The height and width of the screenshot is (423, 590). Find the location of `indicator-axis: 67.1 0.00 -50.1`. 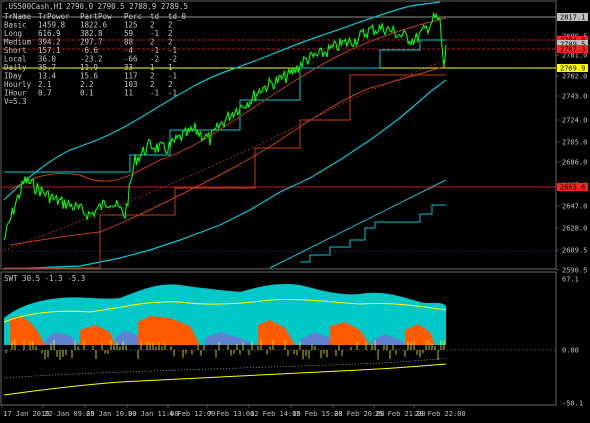

indicator-axis: 67.1 0.00 -50.1 is located at coordinates (572, 342).